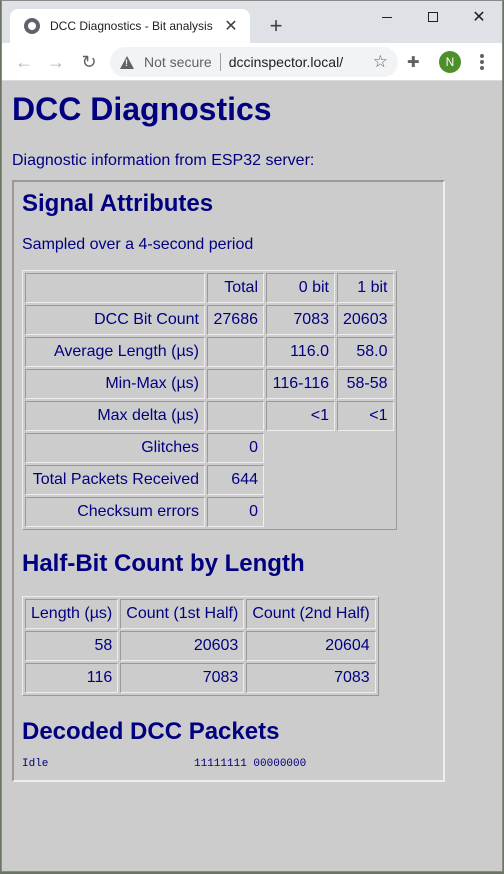 The width and height of the screenshot is (504, 874). What do you see at coordinates (89, 62) in the screenshot?
I see `reload-button: ↻` at bounding box center [89, 62].